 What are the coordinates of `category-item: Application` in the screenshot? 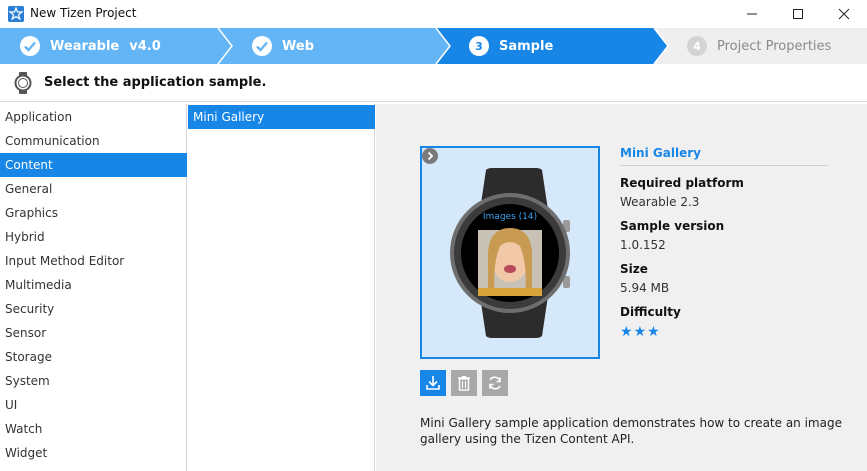 It's located at (93, 117).